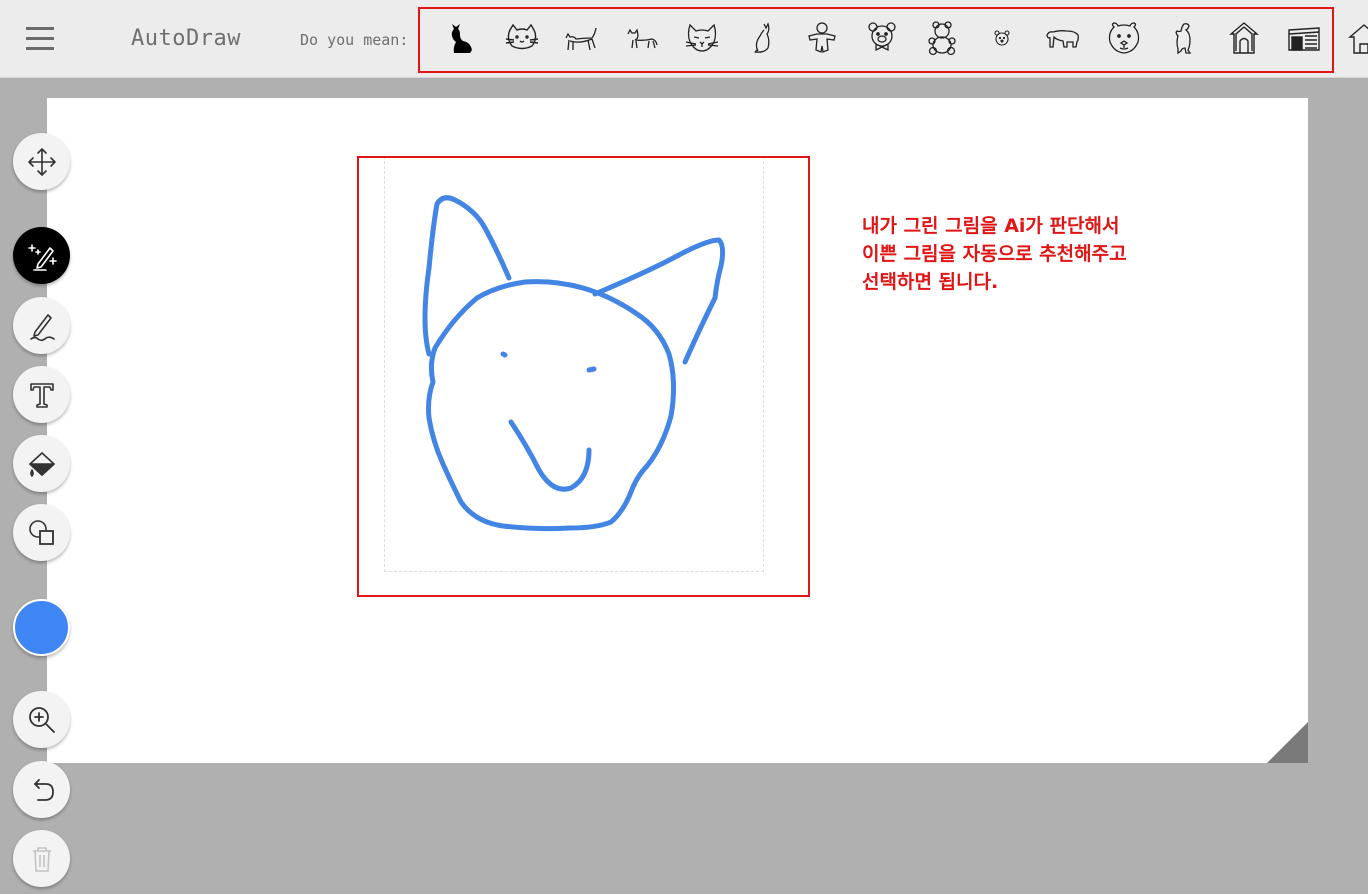  I want to click on menu-icon, so click(40, 40).